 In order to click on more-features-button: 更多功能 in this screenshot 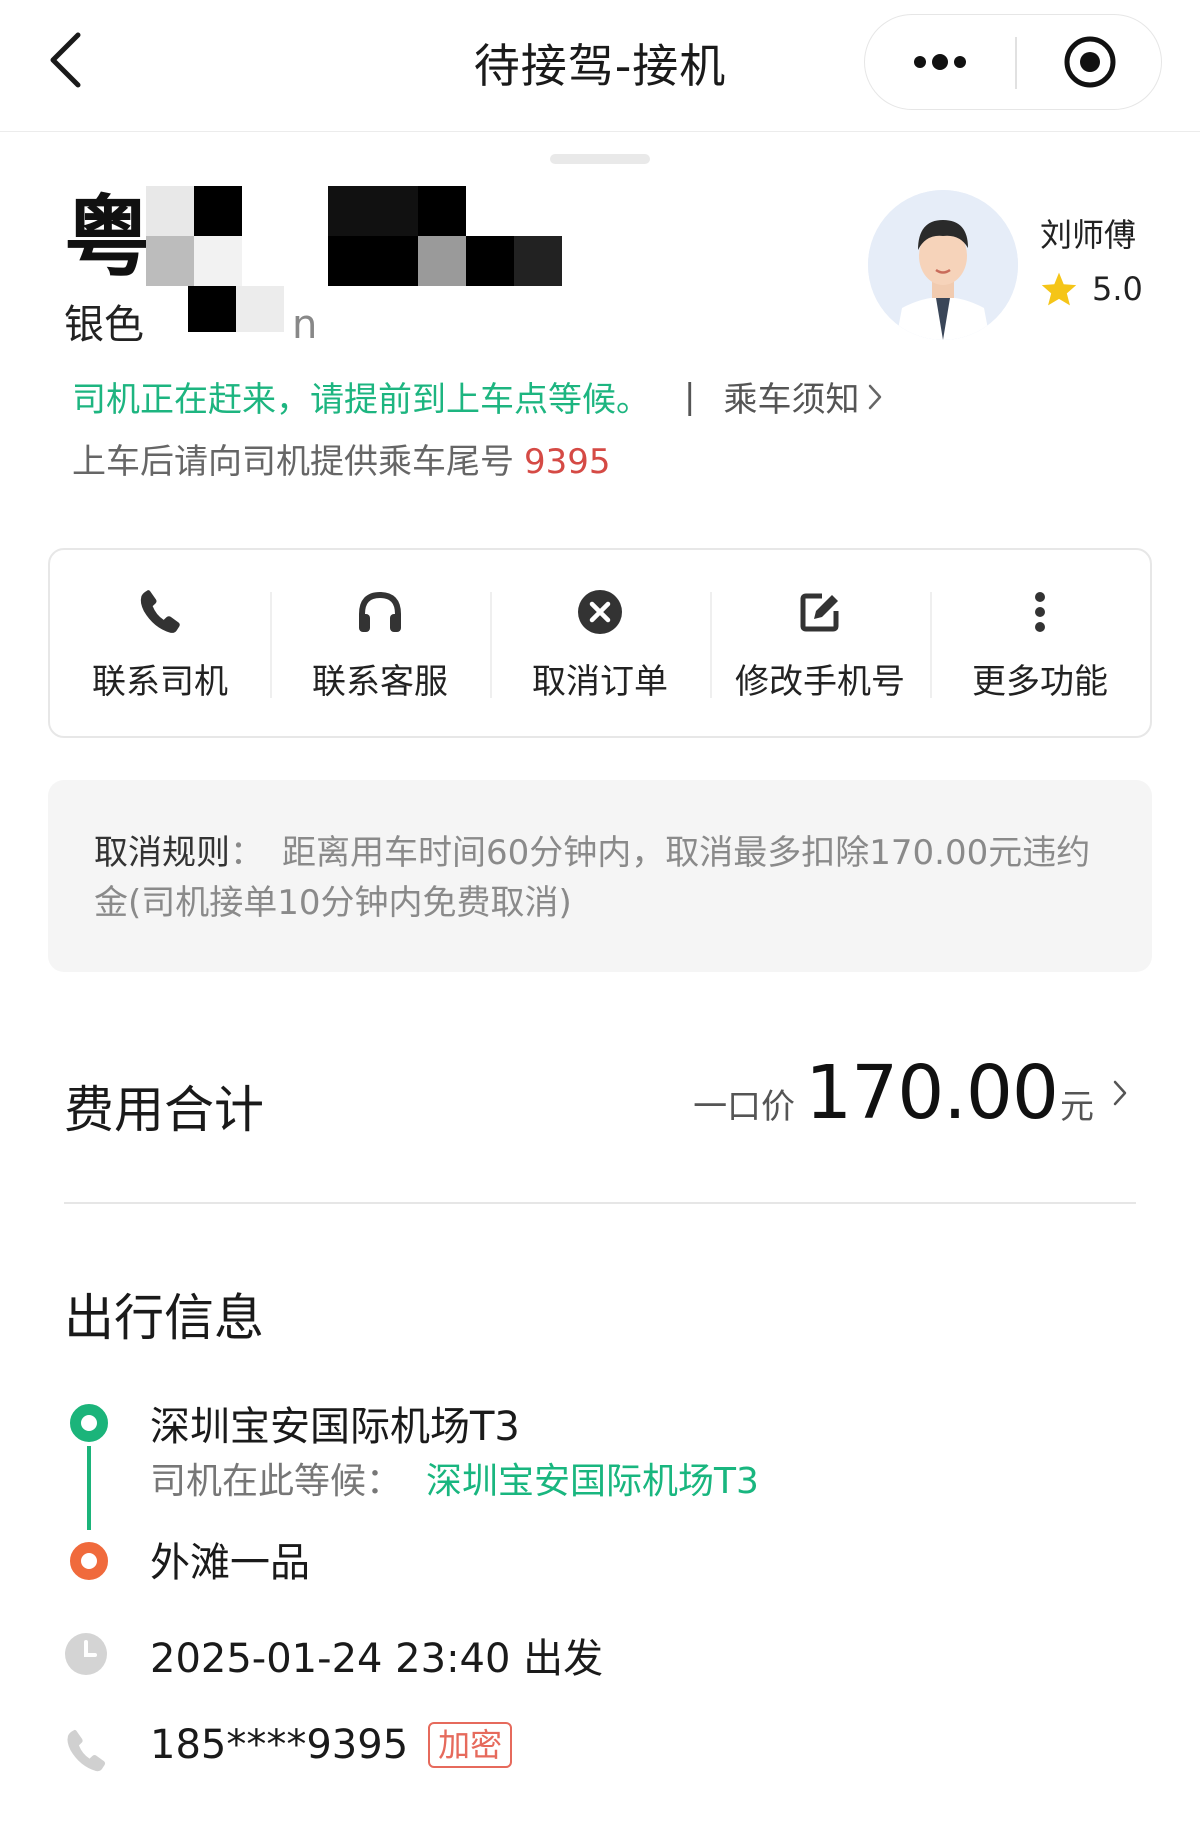, I will do `click(1040, 643)`.